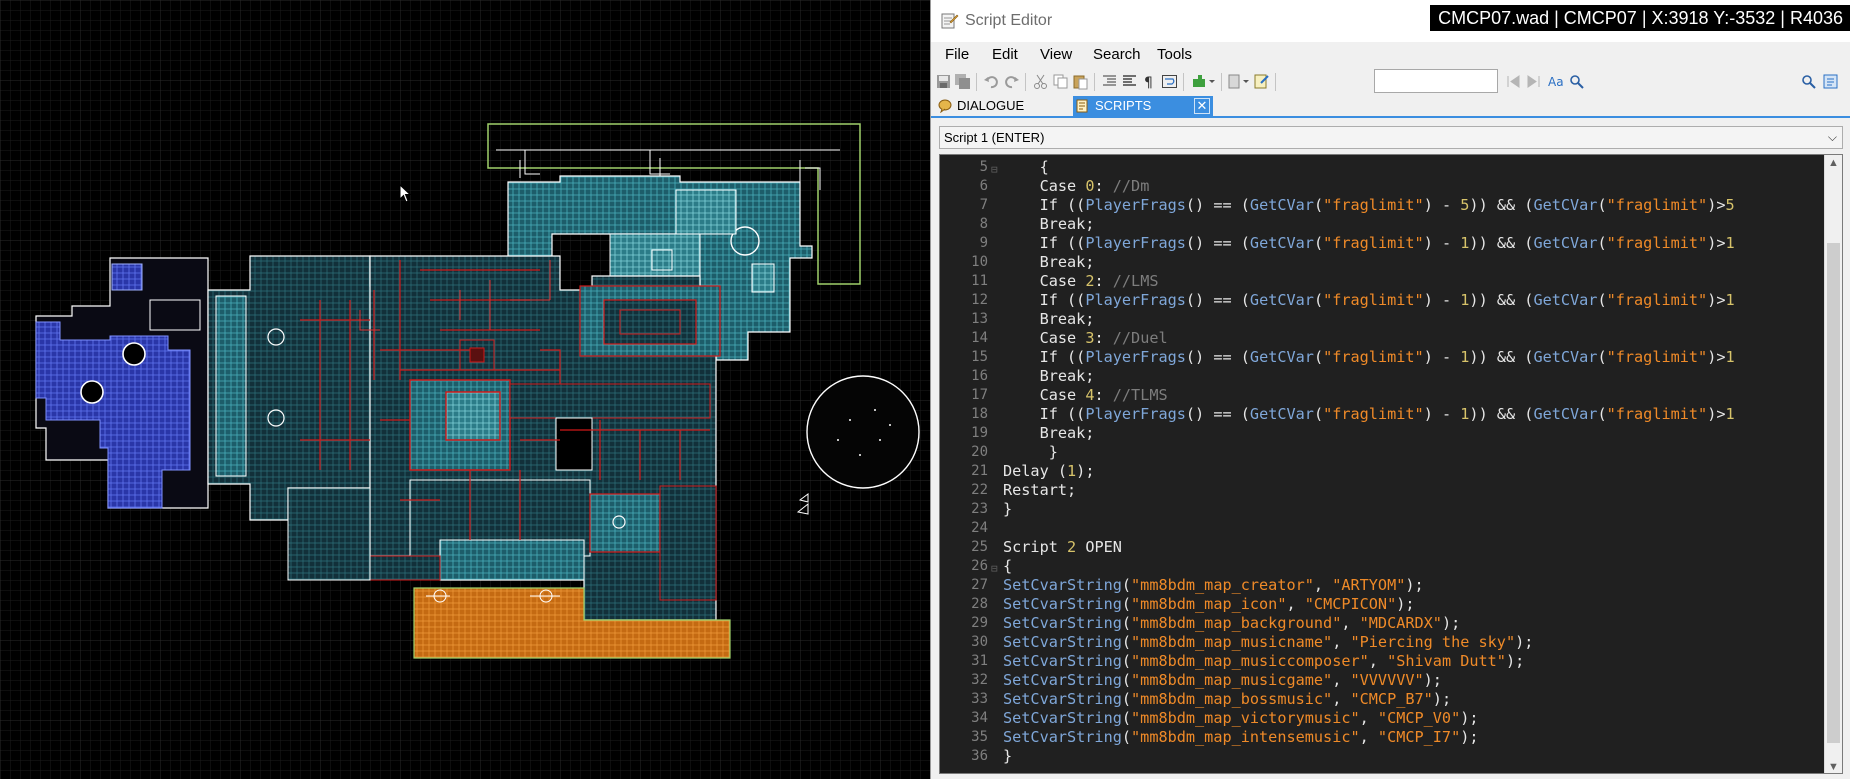 The width and height of the screenshot is (1850, 779). I want to click on vertical-scrollbar: ▲ ▼, so click(1833, 464).